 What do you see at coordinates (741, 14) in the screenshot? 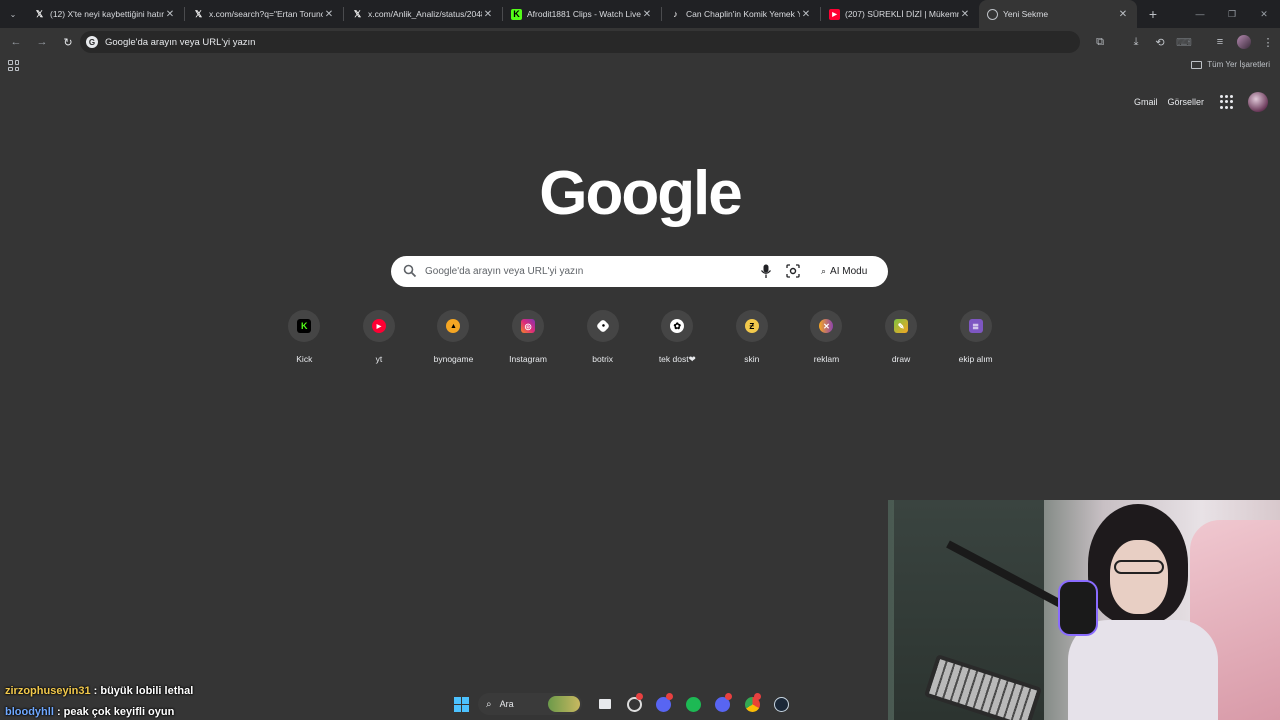
I see `tab-4: ♪ Can Chaplin'in Komik Yemek Yi ✕` at bounding box center [741, 14].